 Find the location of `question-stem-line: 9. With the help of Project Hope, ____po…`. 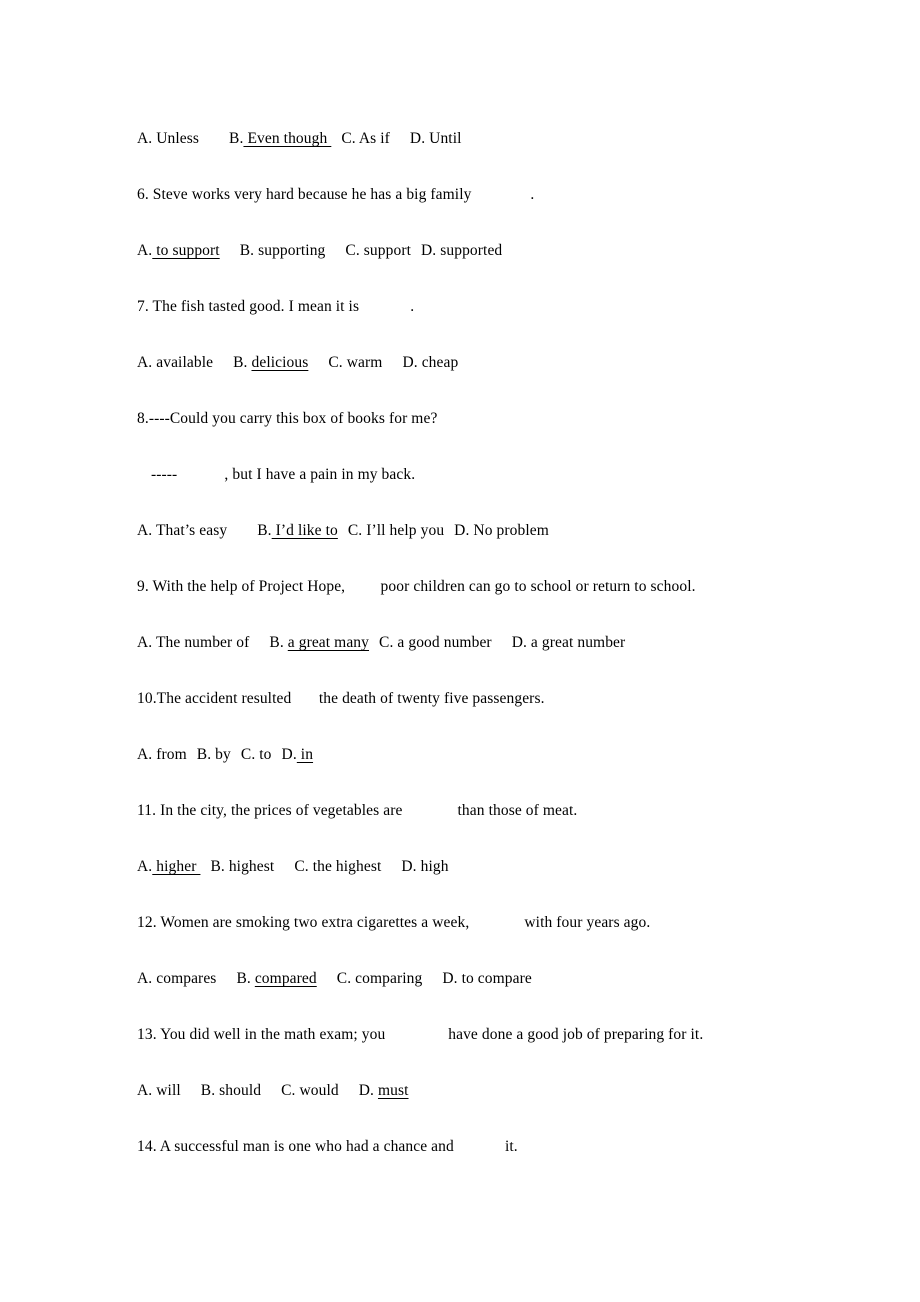

question-stem-line: 9. With the help of Project Hope, ____po… is located at coordinates (487, 595).